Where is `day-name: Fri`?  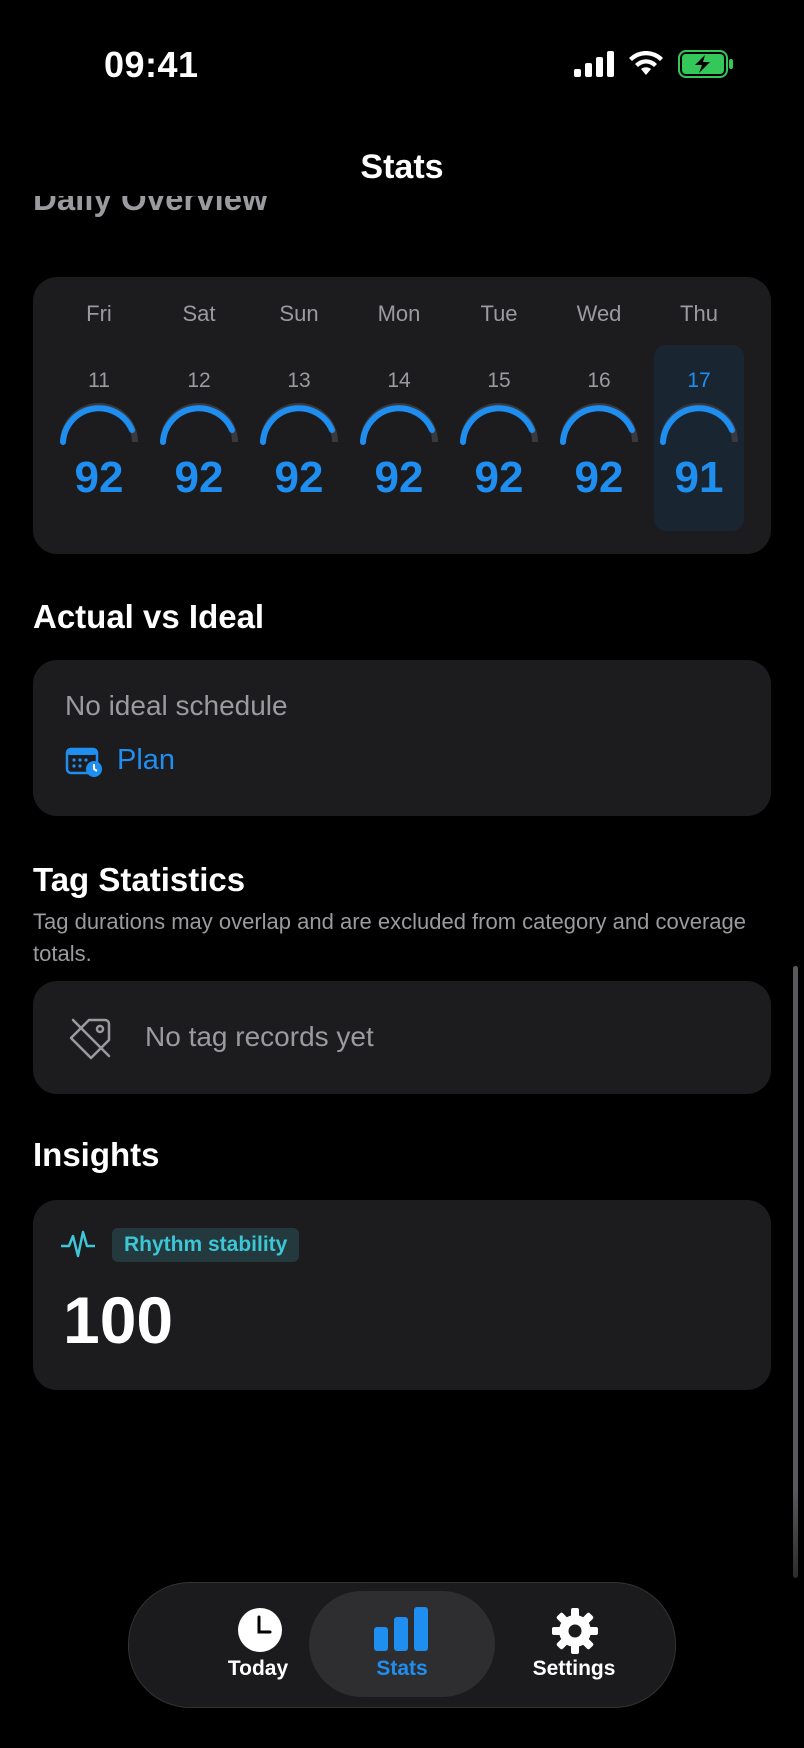
day-name: Fri is located at coordinates (99, 313).